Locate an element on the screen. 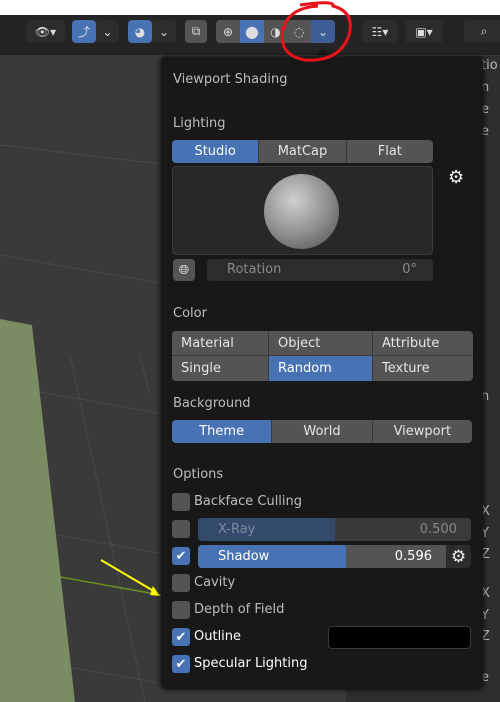 This screenshot has height=702, width=500. rendered-shading-icon: ◌ is located at coordinates (299, 31).